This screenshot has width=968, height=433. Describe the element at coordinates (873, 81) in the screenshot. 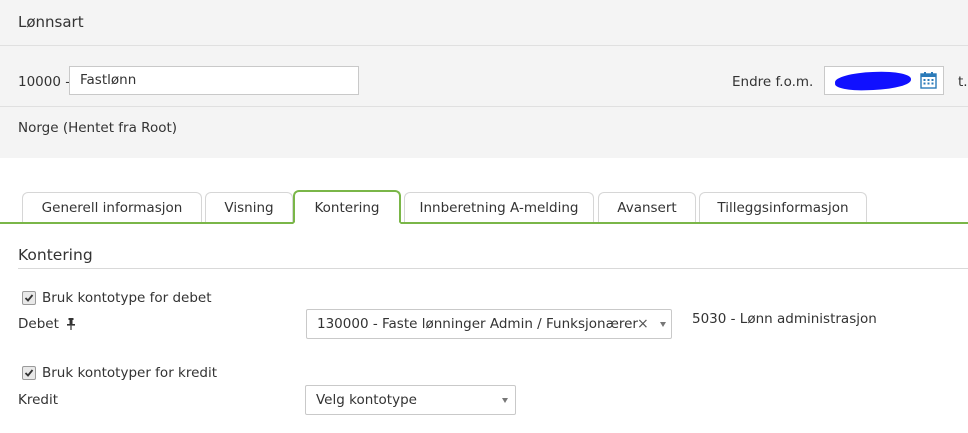

I see `redacted-date` at that location.